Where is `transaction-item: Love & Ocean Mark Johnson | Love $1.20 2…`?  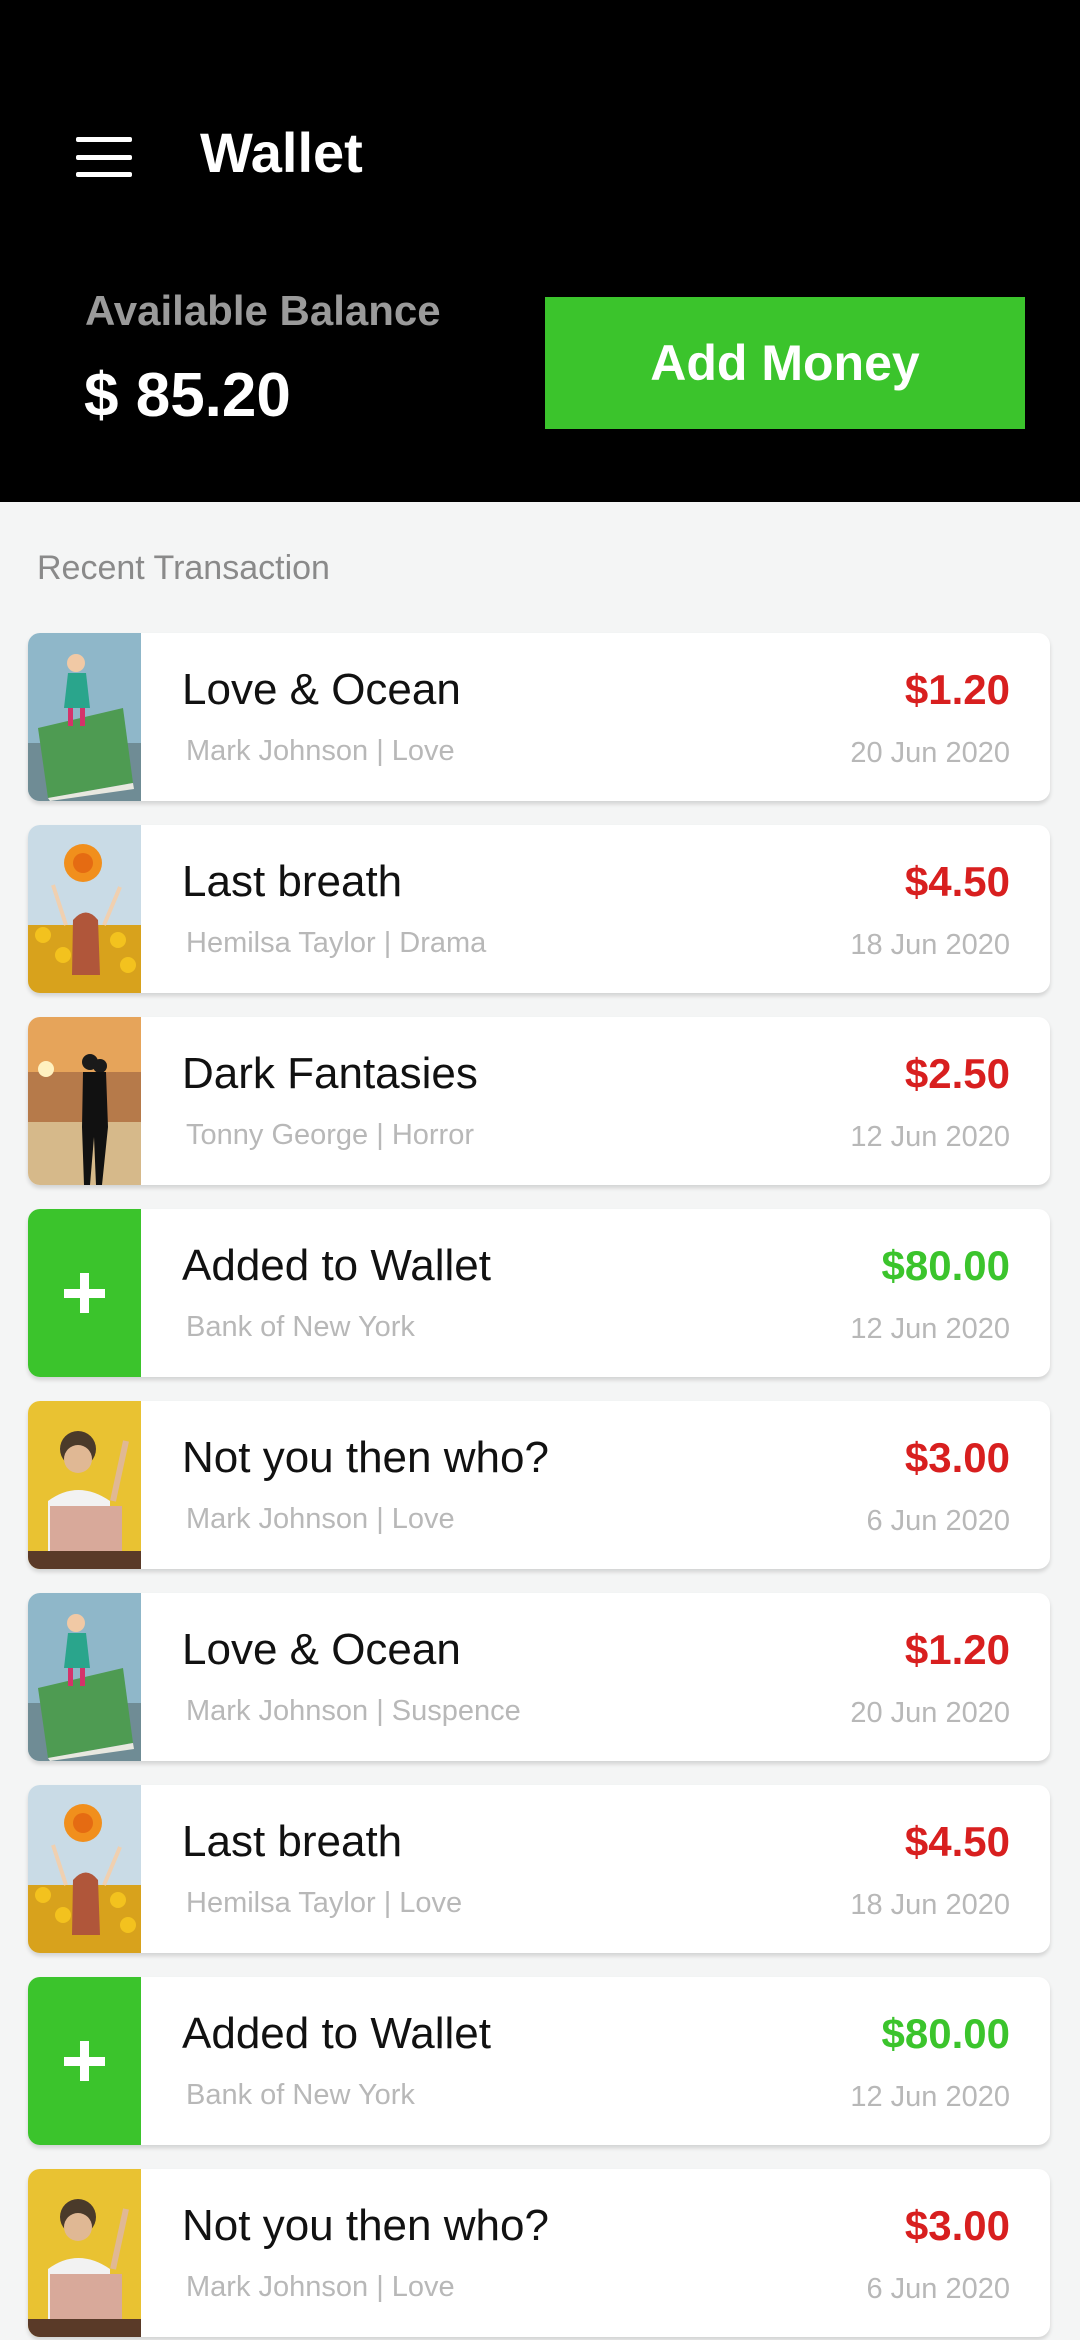
transaction-item: Love & Ocean Mark Johnson | Love $1.20 2… is located at coordinates (539, 717).